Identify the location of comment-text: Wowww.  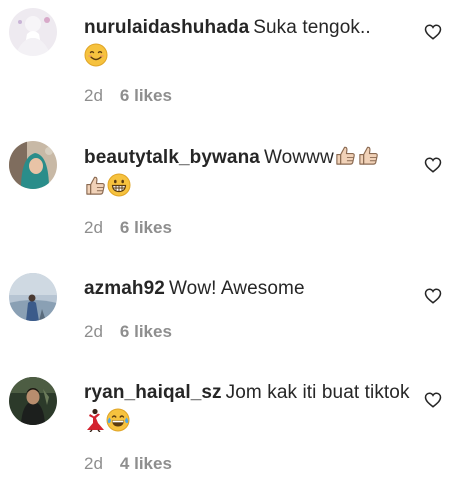
(298, 157).